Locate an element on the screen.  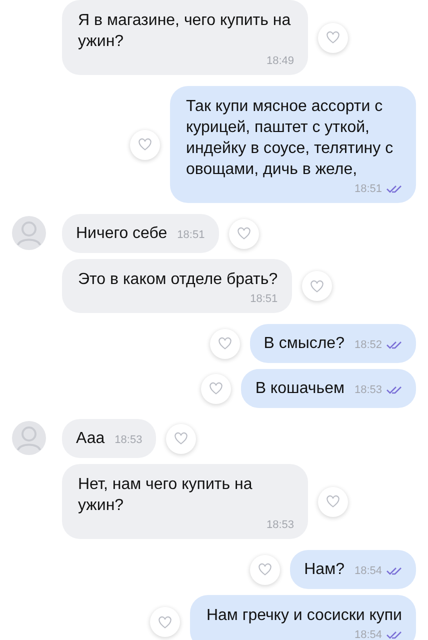
message-text: Нет, нам чего купить на ужин? is located at coordinates (166, 495).